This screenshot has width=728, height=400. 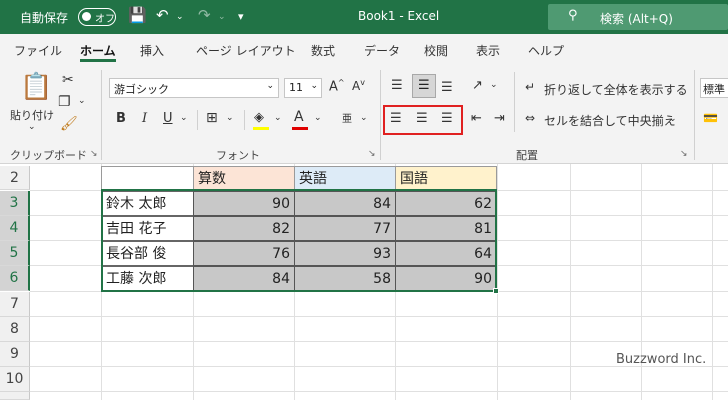 I want to click on autosave-toggle: オフ, so click(x=97, y=17).